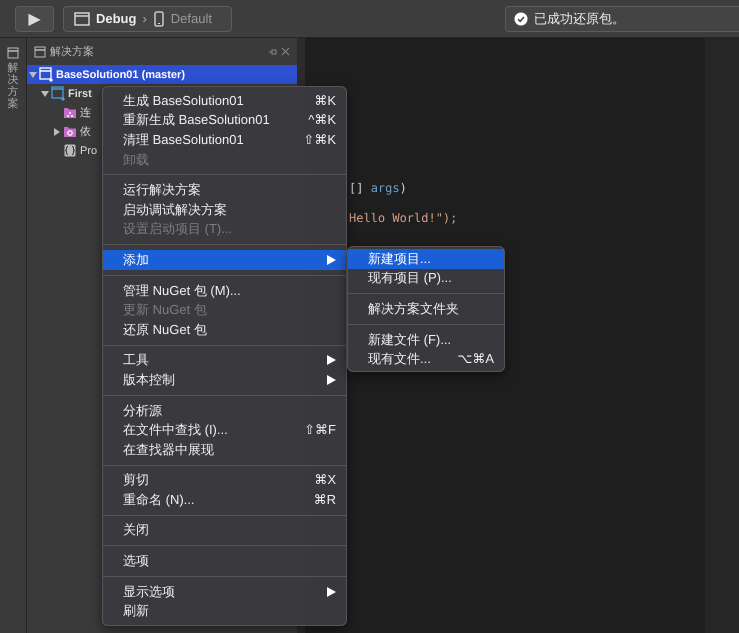  I want to click on shortcut-label: ^⌘K, so click(322, 120).